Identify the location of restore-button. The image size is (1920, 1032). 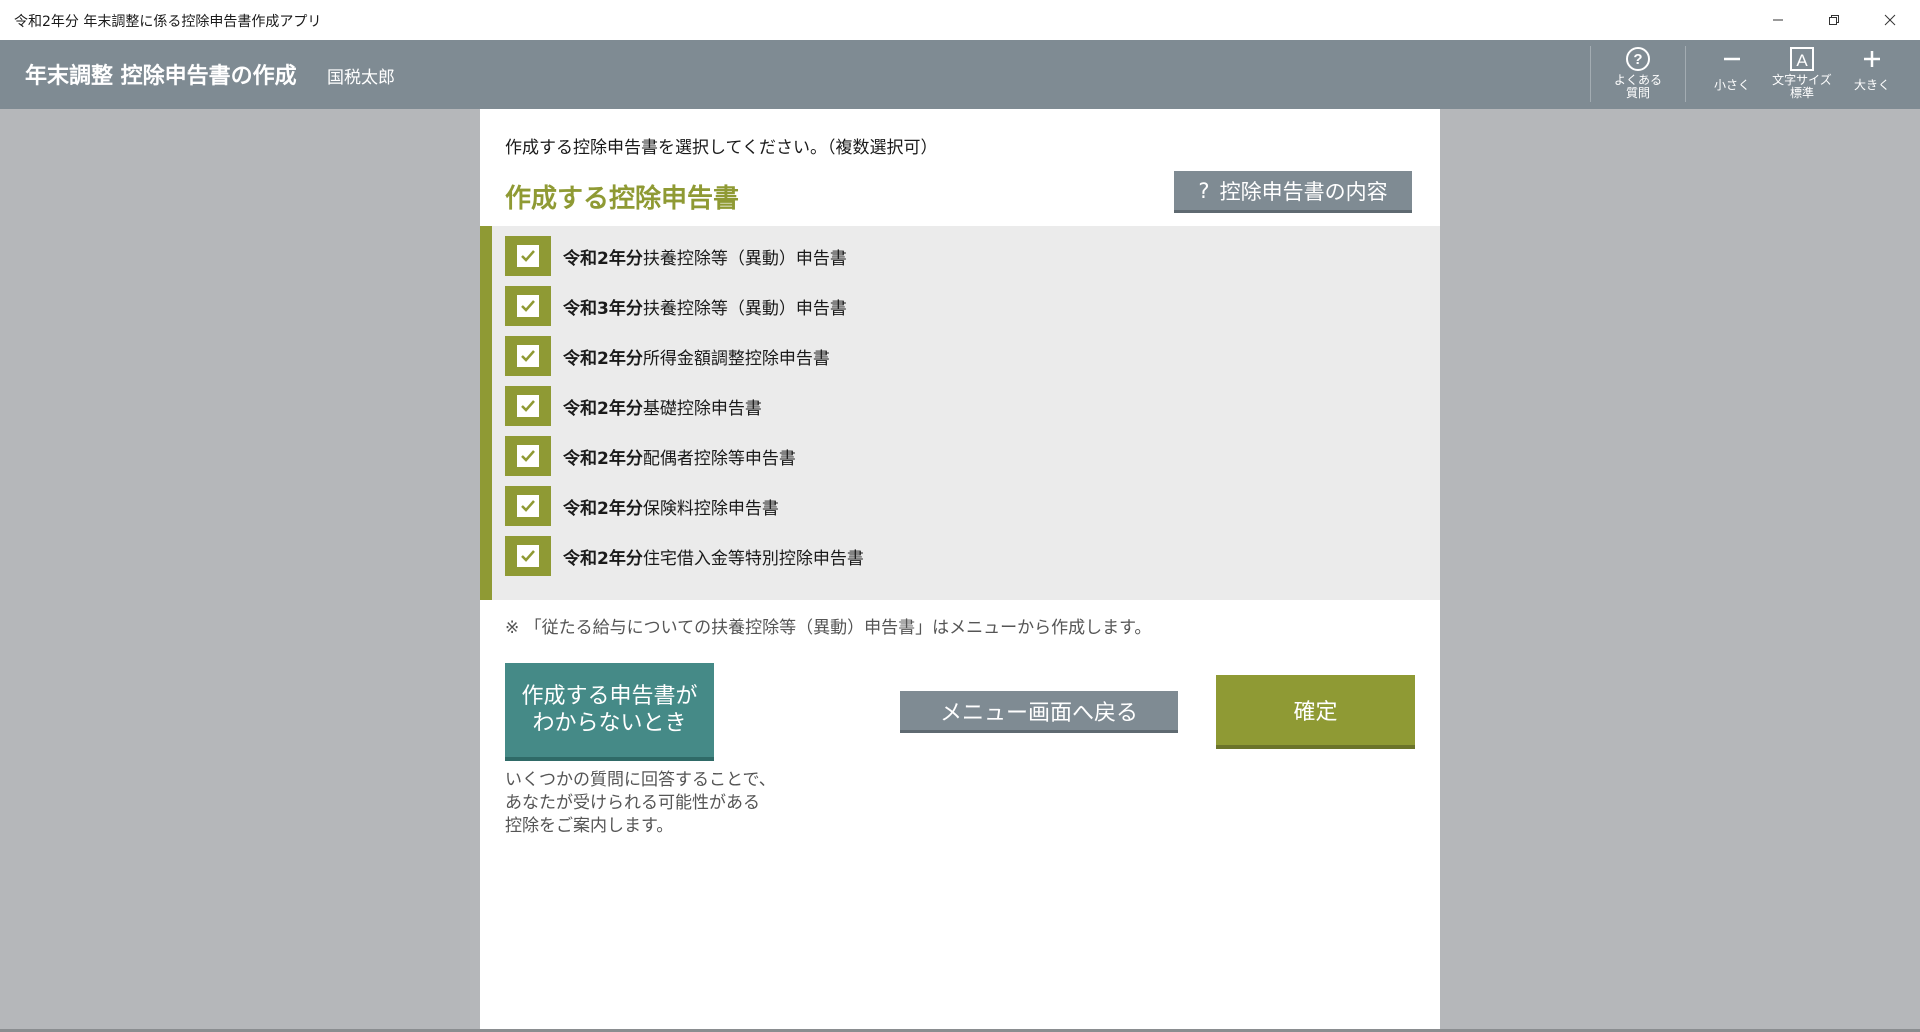
(1834, 20).